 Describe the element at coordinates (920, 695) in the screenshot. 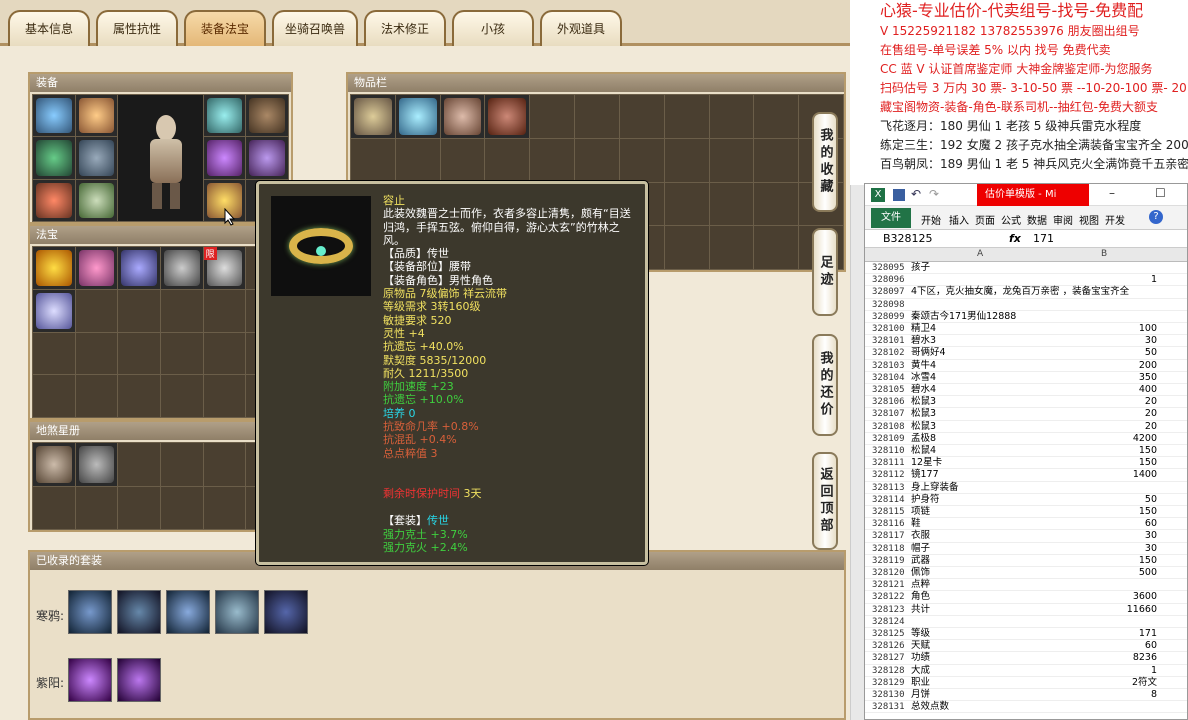

I see `cell-a: 月饼` at that location.